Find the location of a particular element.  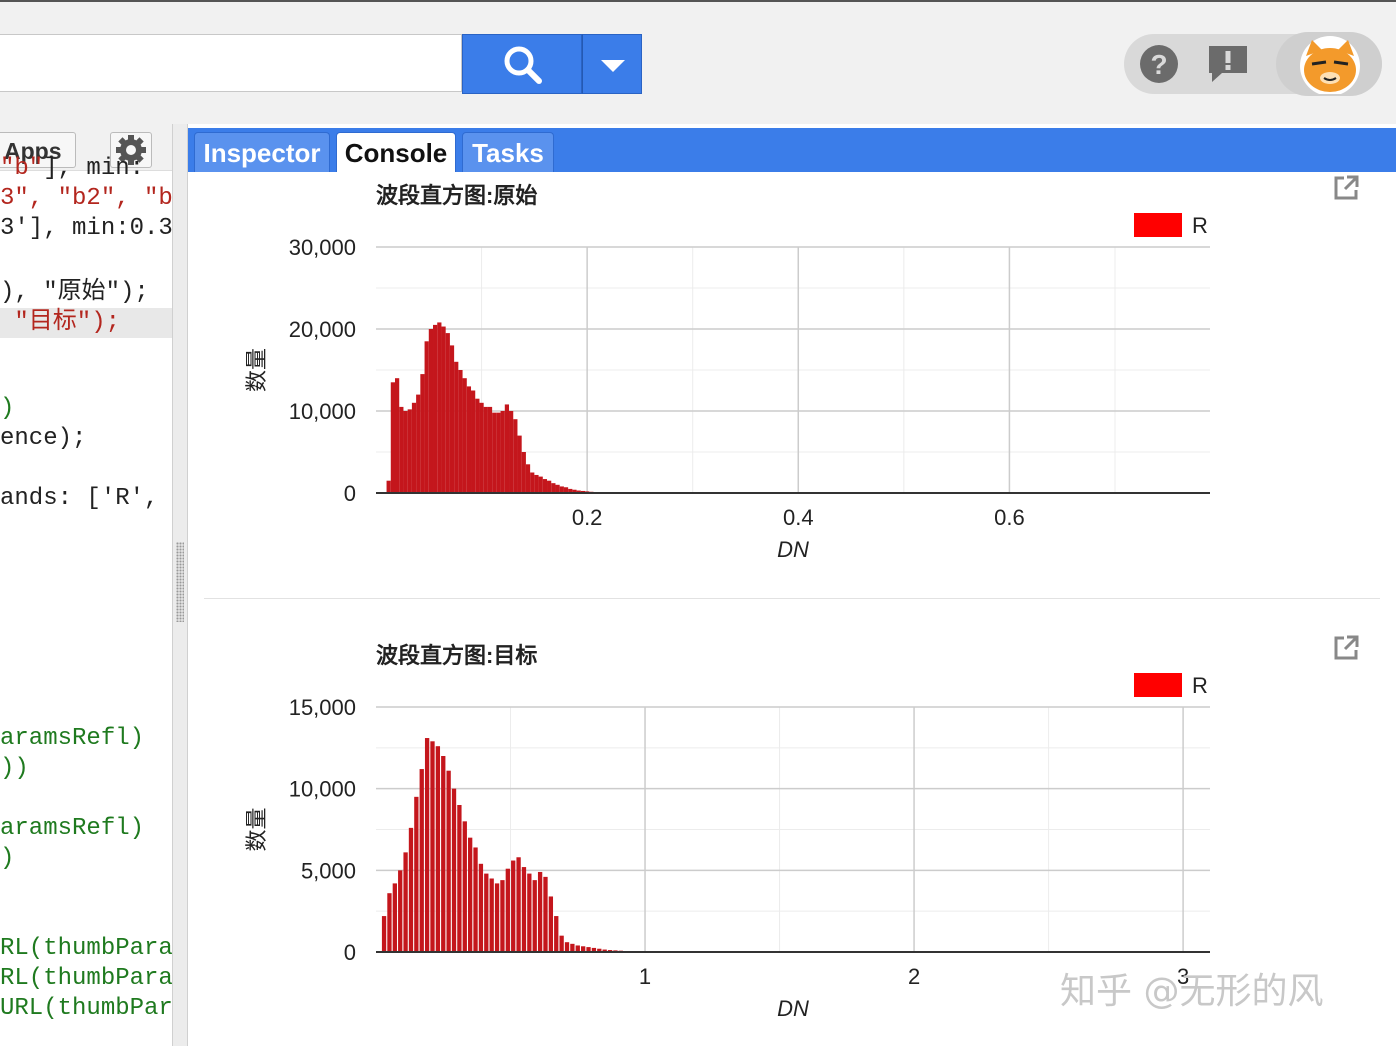

user-avatar is located at coordinates (1329, 64).